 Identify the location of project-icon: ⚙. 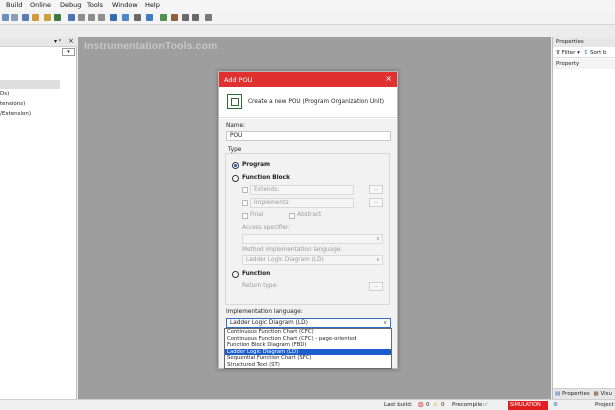
(555, 405).